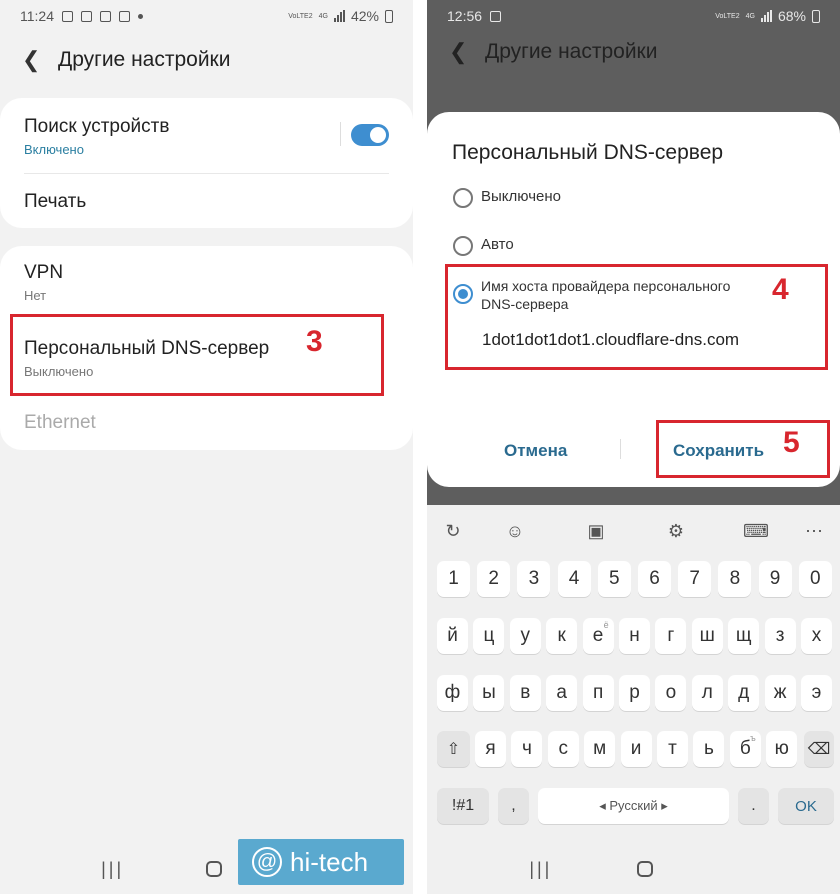 Image resolution: width=840 pixels, height=894 pixels. I want to click on more-options-icon: ⋯, so click(814, 531).